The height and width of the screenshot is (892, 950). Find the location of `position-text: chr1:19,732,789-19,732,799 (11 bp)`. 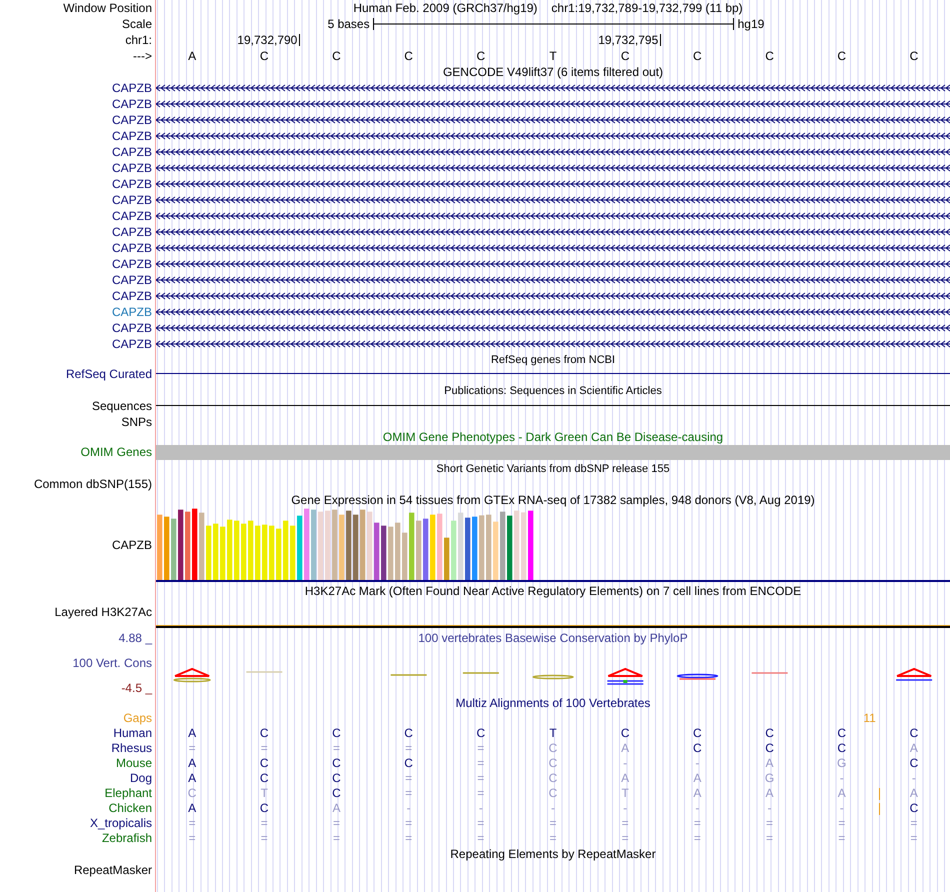

position-text: chr1:19,732,789-19,732,799 (11 bp) is located at coordinates (647, 8).